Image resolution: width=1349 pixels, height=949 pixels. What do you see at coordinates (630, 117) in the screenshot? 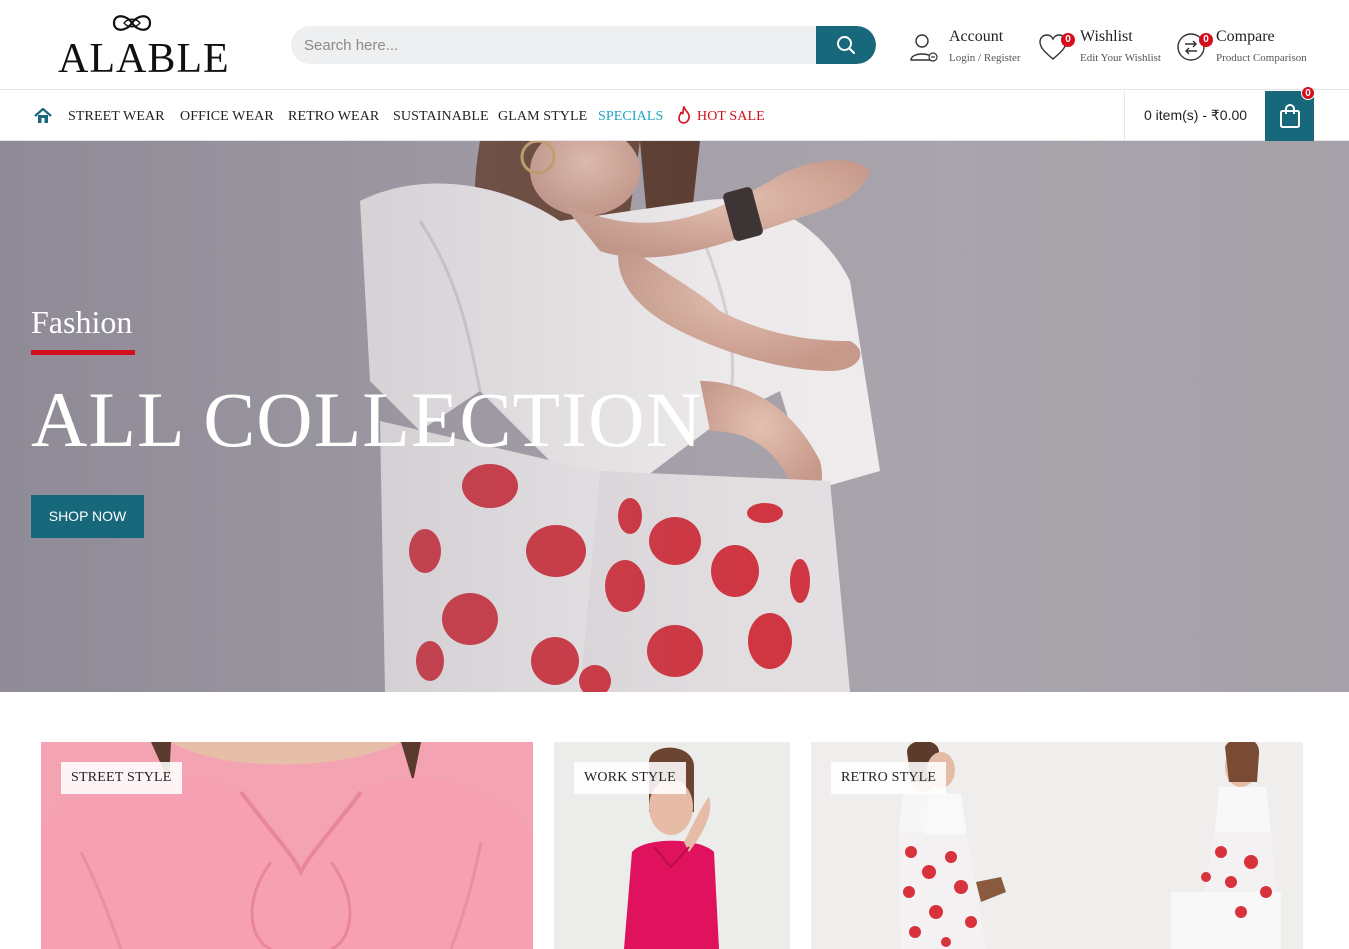
I see `nav-item-specials: SPECIALS` at bounding box center [630, 117].